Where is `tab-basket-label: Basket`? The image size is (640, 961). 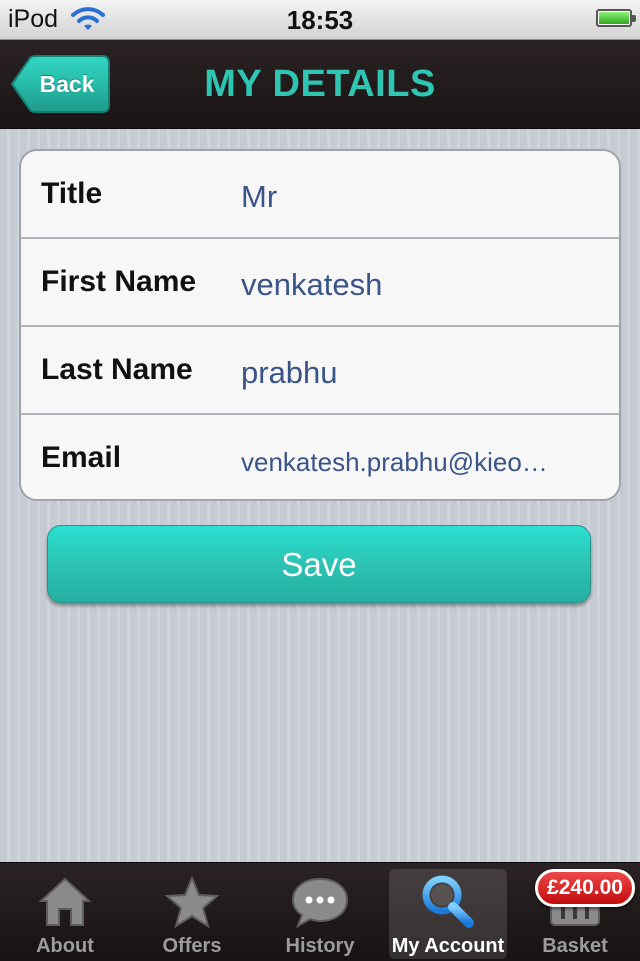 tab-basket-label: Basket is located at coordinates (575, 946).